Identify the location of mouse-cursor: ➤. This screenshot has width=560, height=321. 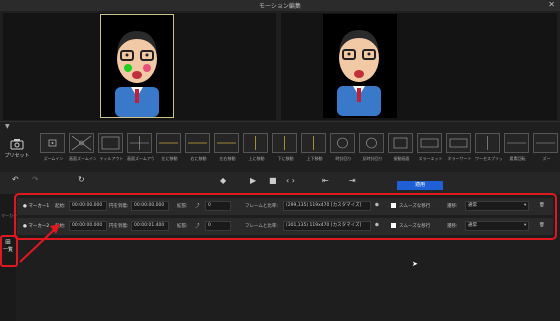
(415, 264).